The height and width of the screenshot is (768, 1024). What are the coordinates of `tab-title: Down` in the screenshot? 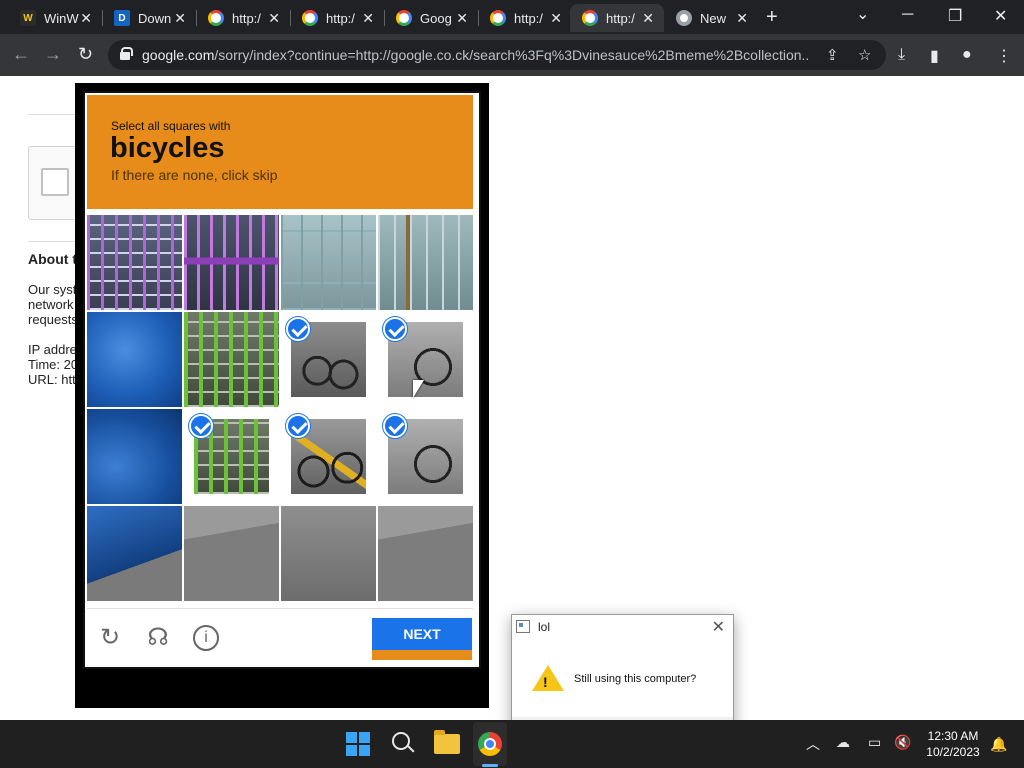 It's located at (155, 18).